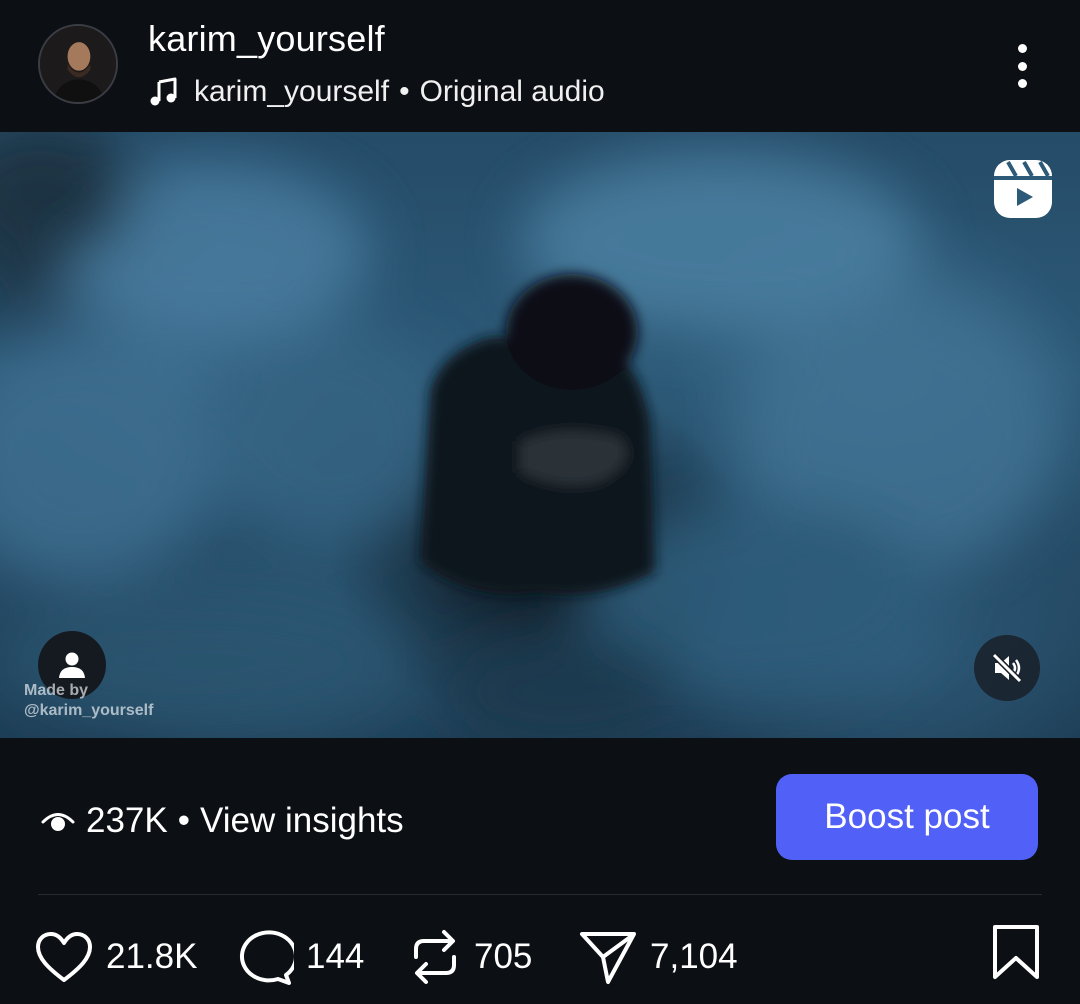 The height and width of the screenshot is (1004, 1080). I want to click on like-button: 21.8K, so click(115, 957).